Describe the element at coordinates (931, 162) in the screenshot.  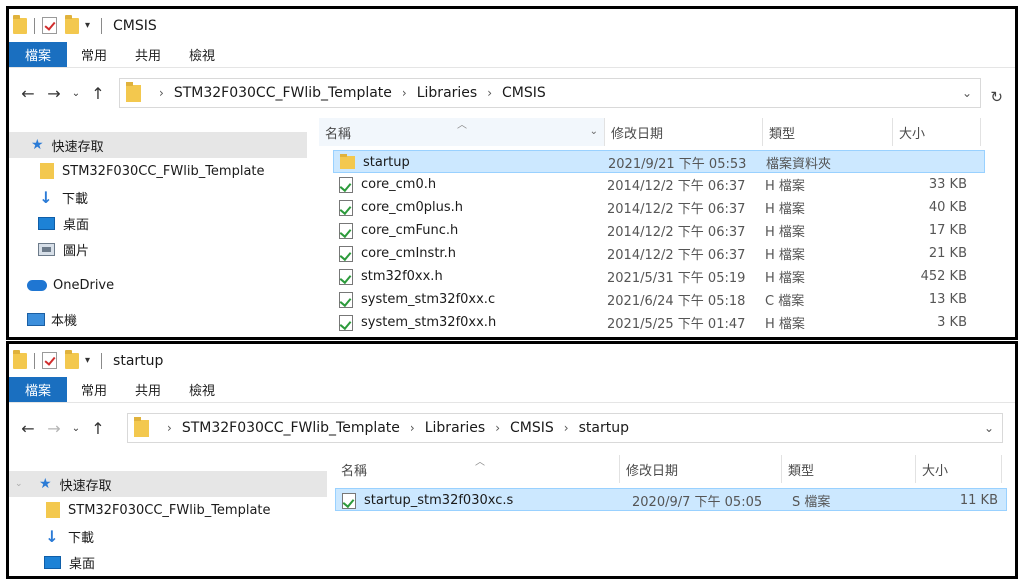
I see `file-size` at that location.